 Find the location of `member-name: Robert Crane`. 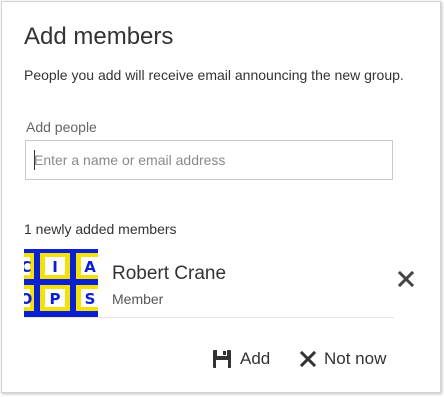

member-name: Robert Crane is located at coordinates (169, 273).